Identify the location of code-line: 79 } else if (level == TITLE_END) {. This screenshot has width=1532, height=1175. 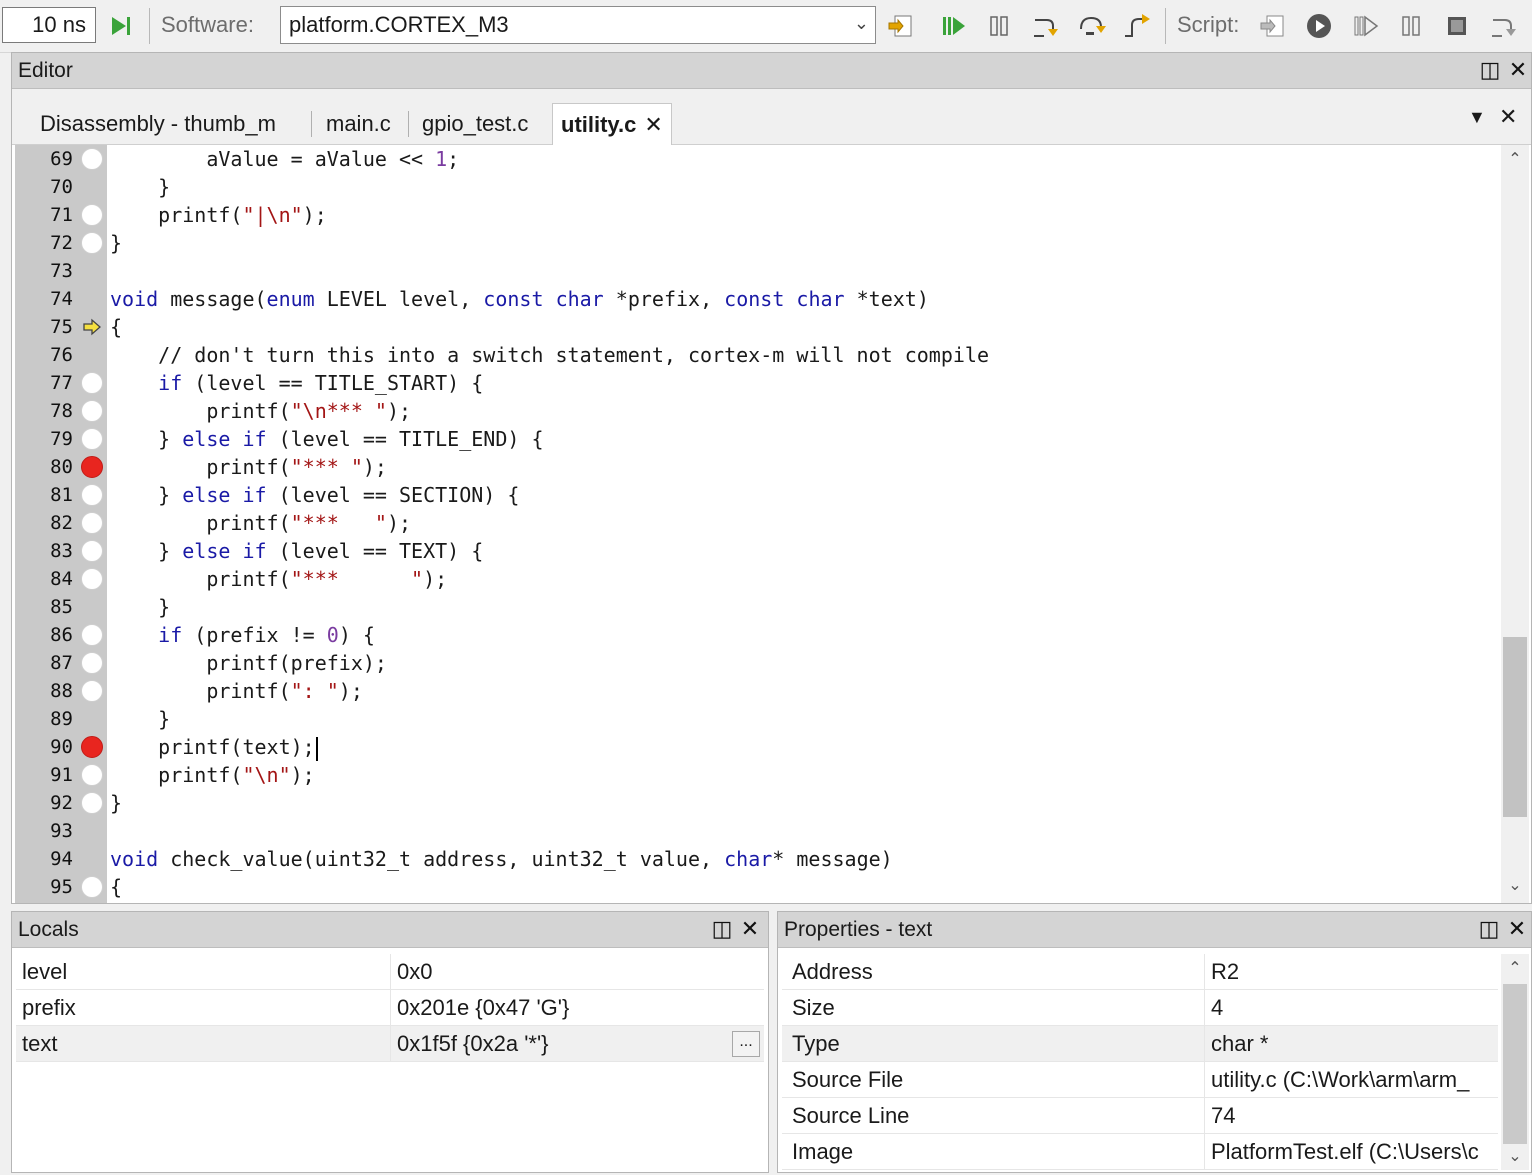
(757, 439).